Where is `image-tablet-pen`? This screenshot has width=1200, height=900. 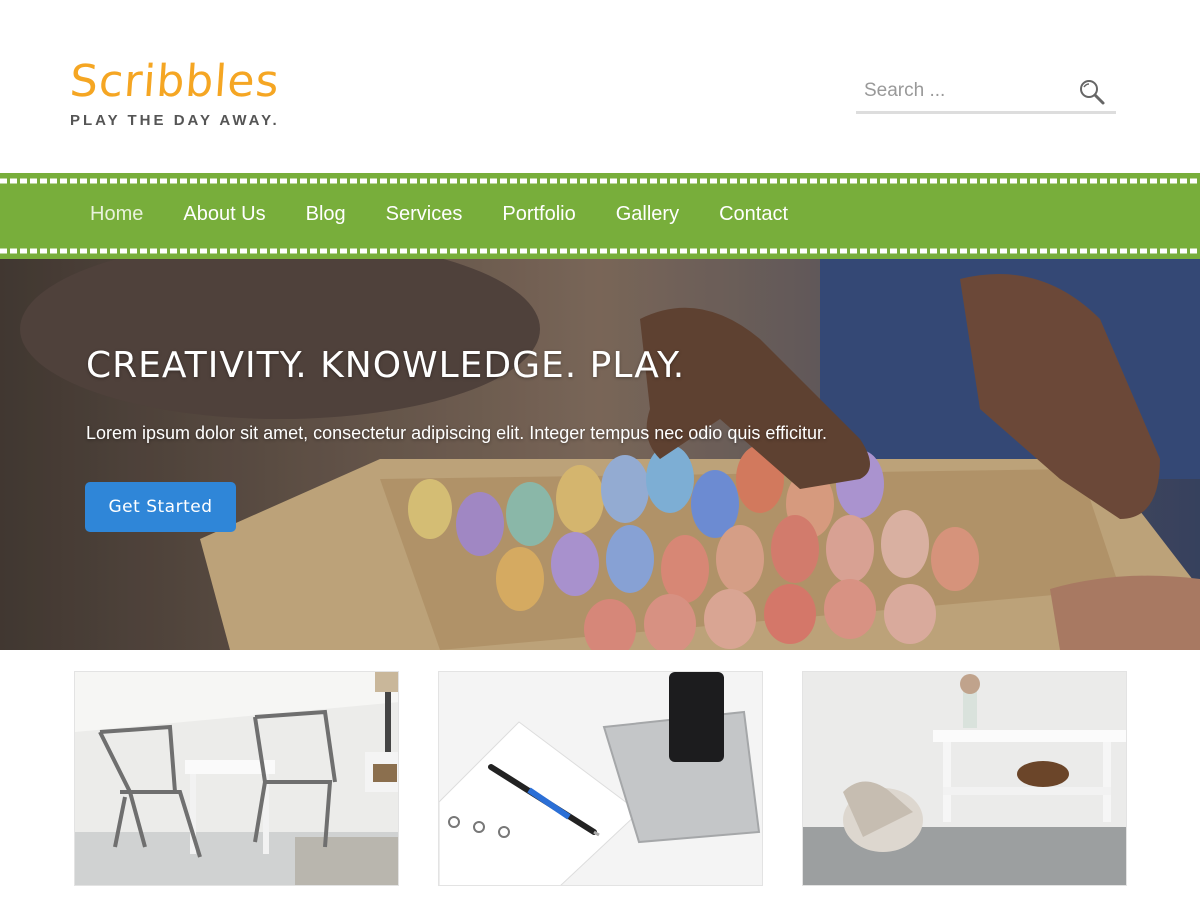
image-tablet-pen is located at coordinates (600, 778).